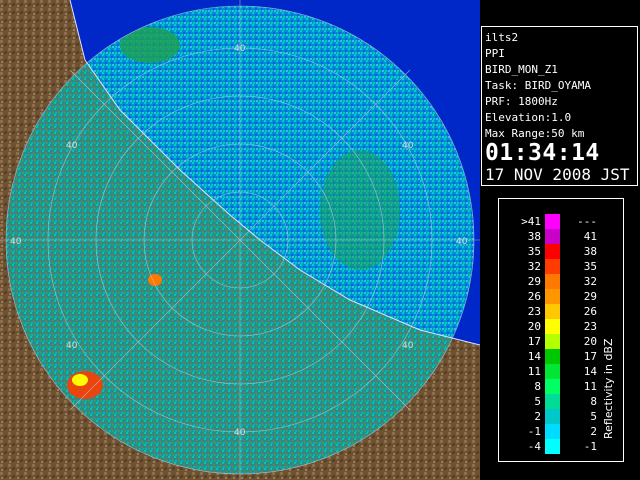 Image resolution: width=640 pixels, height=480 pixels. I want to click on legend-row: 20 23, so click(554, 326).